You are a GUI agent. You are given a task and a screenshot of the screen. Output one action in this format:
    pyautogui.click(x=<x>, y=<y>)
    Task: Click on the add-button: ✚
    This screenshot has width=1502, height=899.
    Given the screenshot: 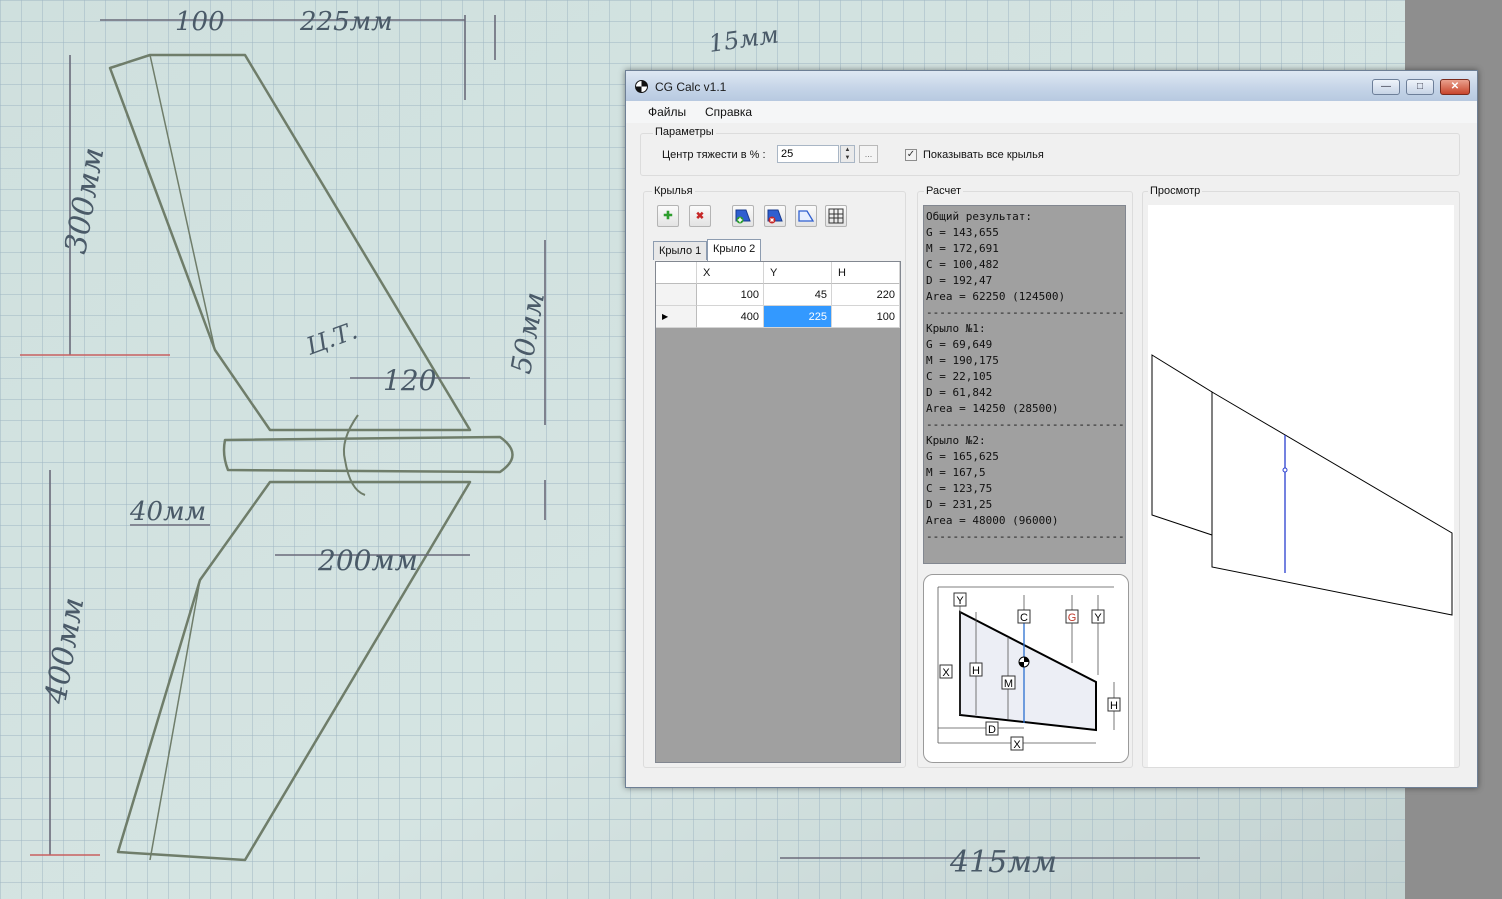 What is the action you would take?
    pyautogui.click(x=668, y=216)
    